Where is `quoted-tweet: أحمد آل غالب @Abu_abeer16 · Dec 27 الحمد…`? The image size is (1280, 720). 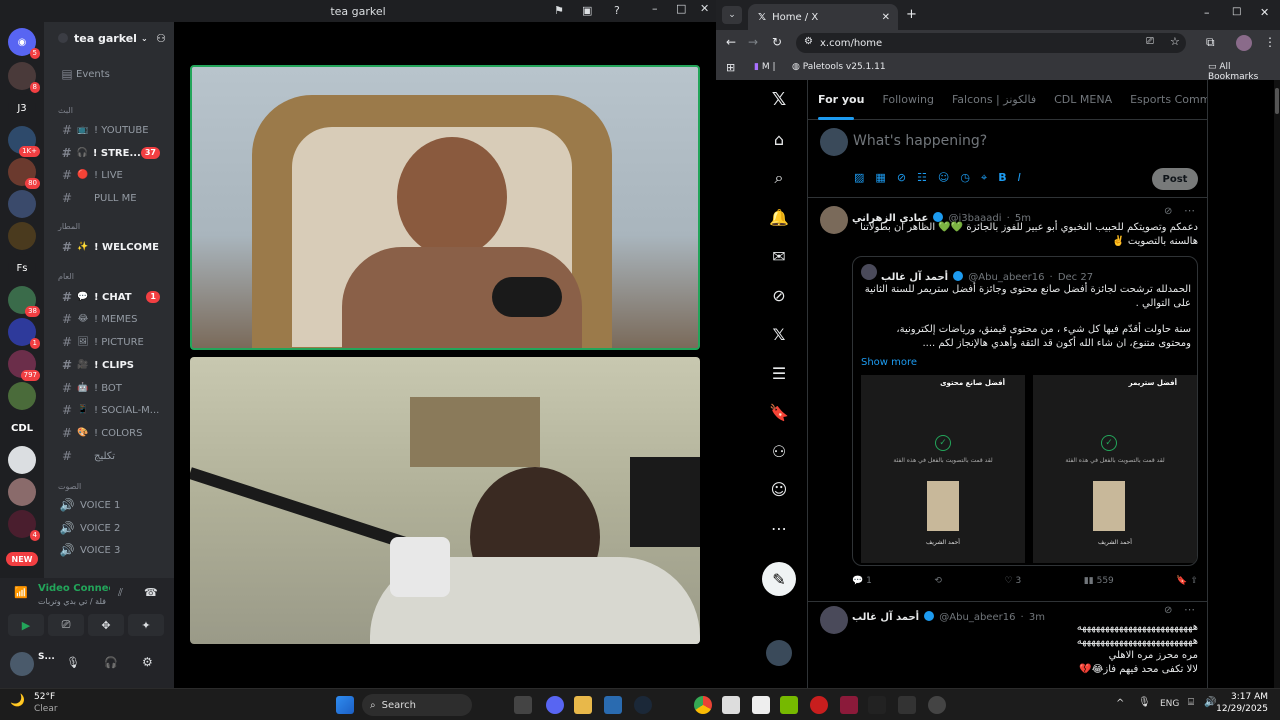 quoted-tweet: أحمد آل غالب @Abu_abeer16 · Dec 27 الحمد… is located at coordinates (1025, 411).